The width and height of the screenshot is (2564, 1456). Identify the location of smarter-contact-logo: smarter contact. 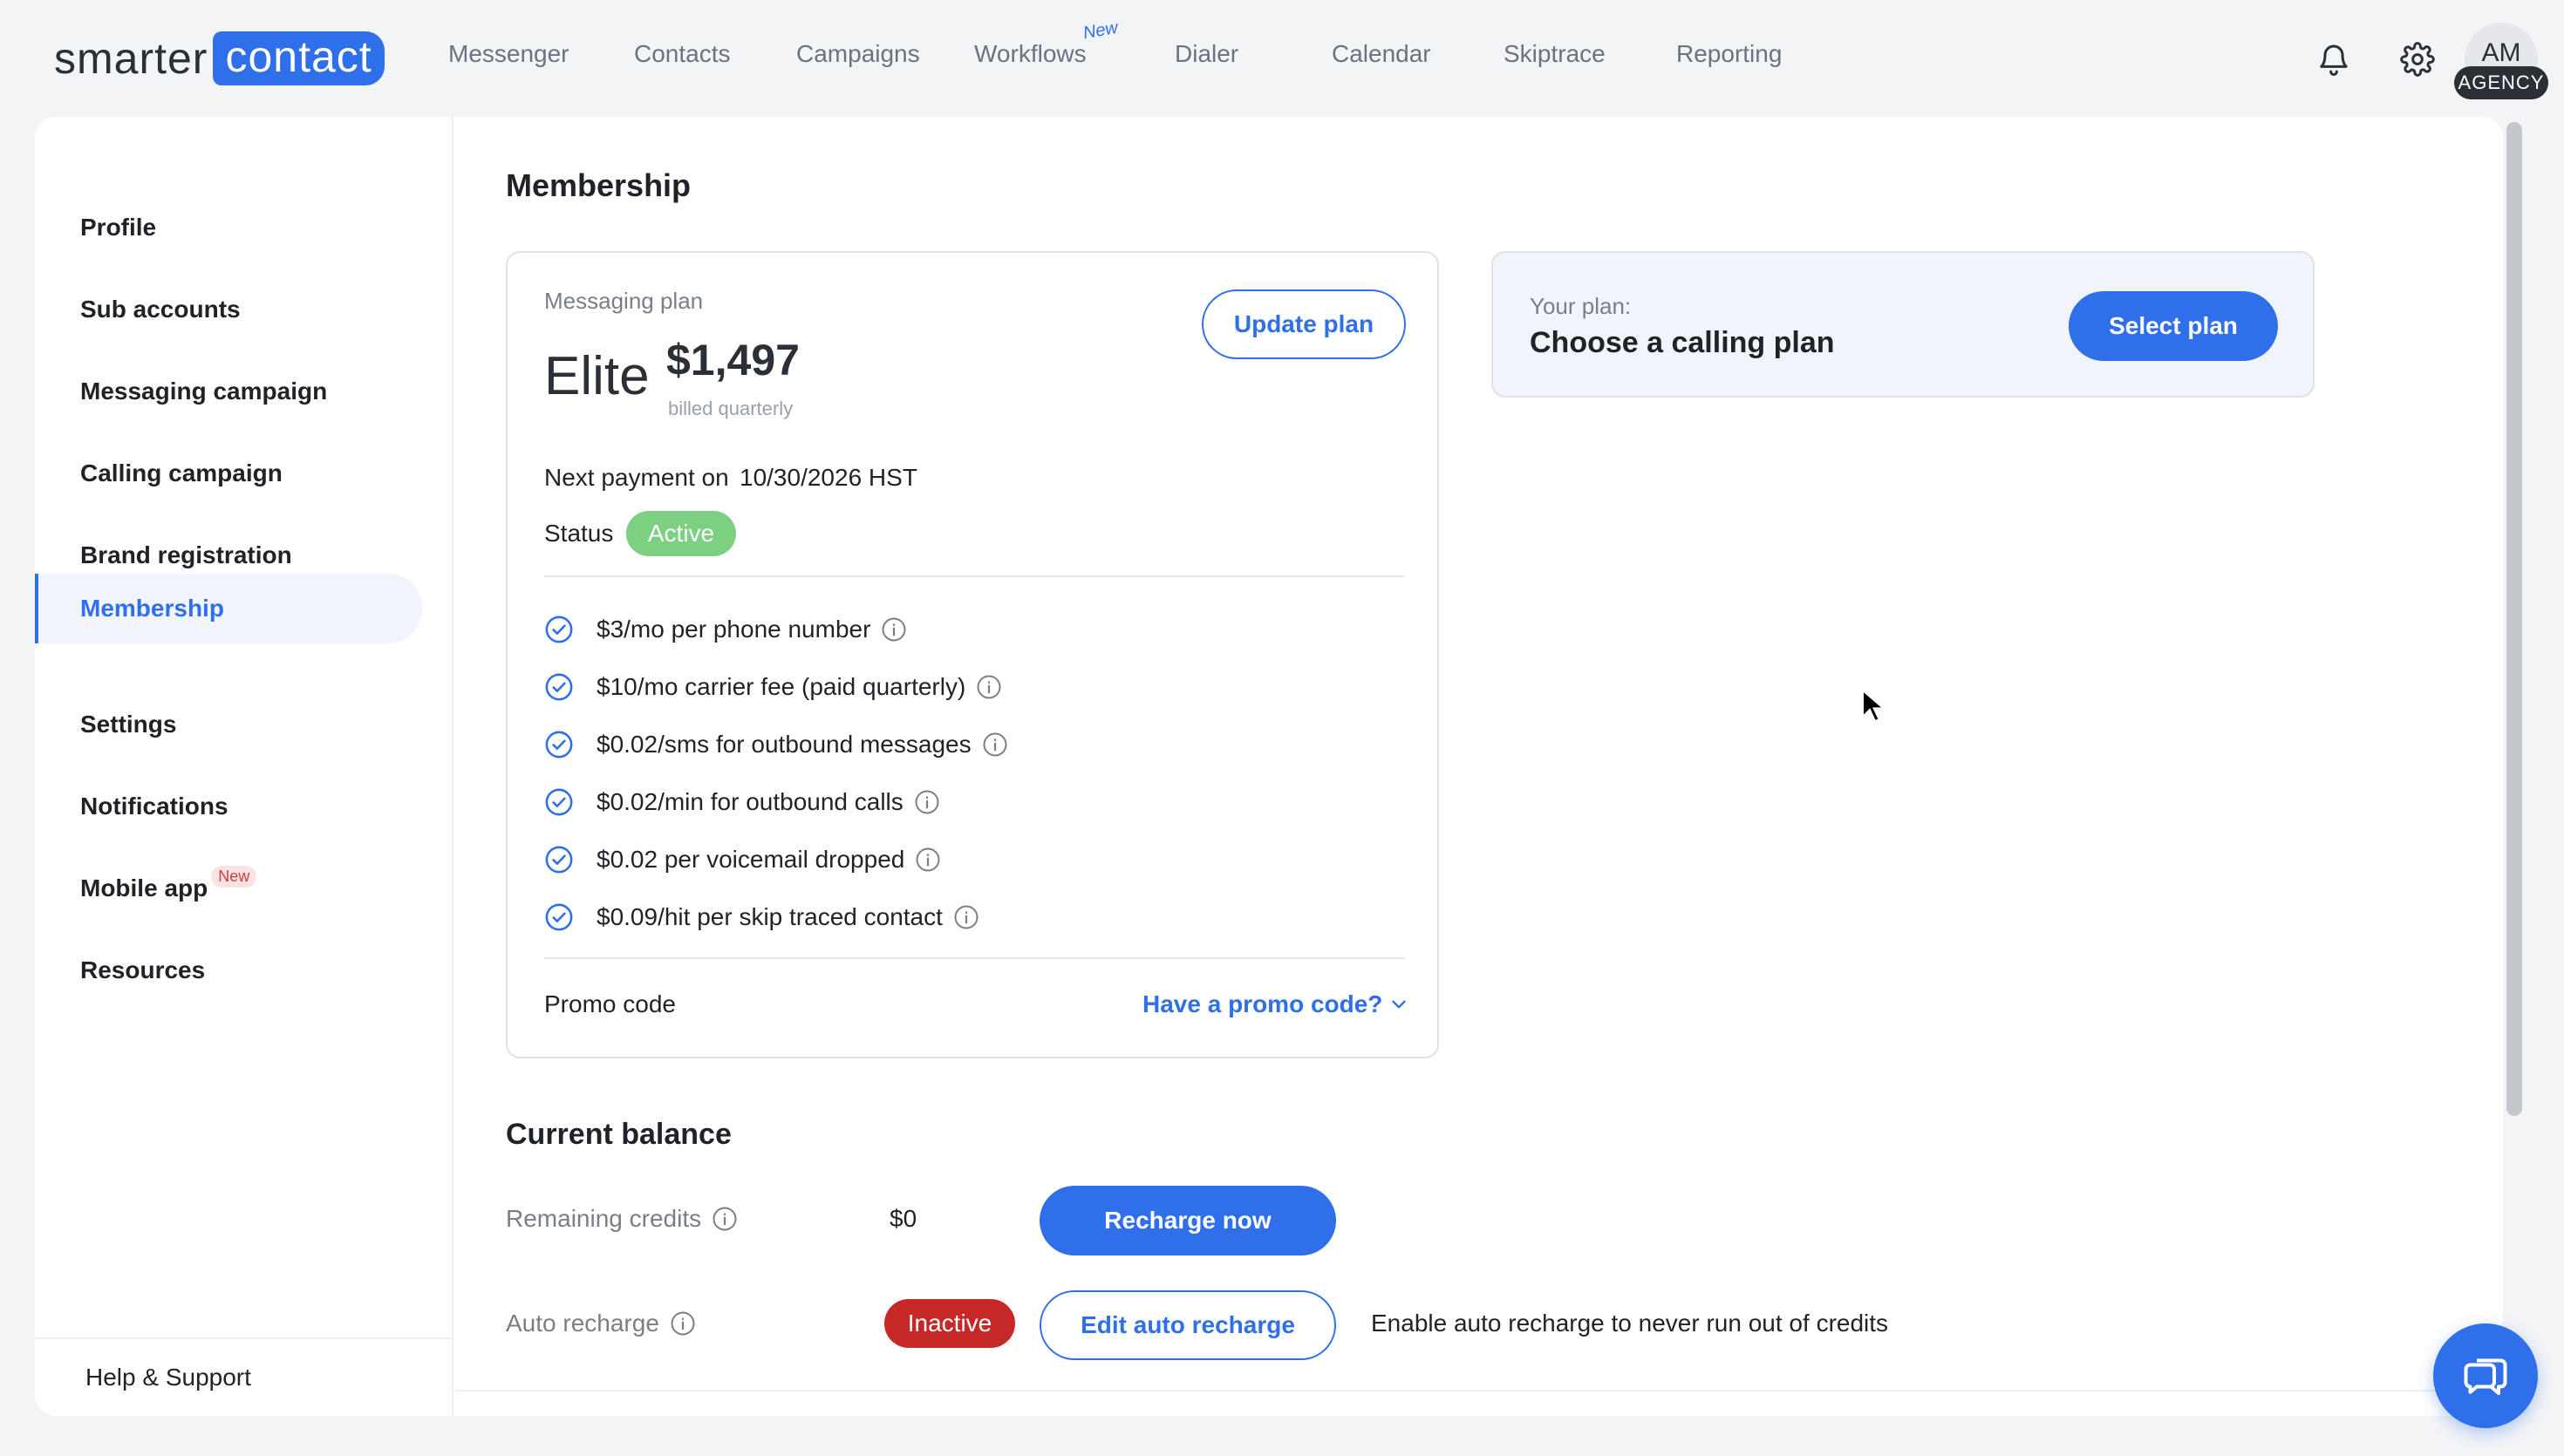
(219, 58).